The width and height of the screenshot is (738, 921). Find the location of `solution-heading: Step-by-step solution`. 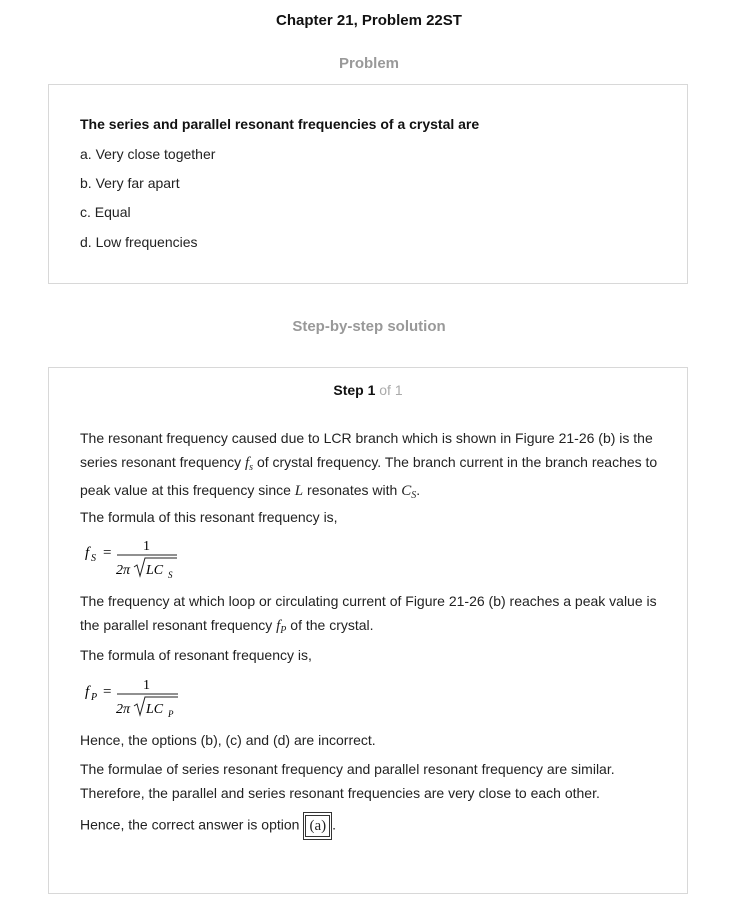

solution-heading: Step-by-step solution is located at coordinates (369, 326).